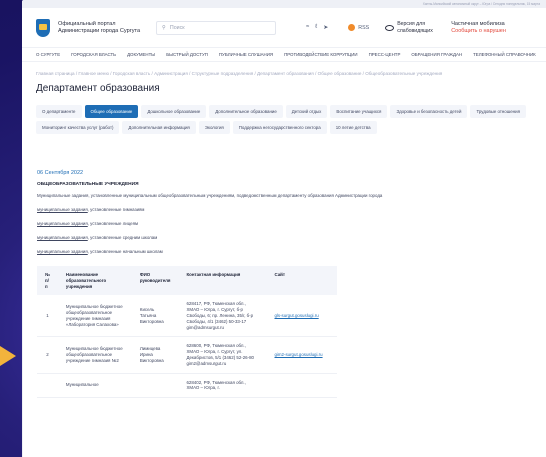 The image size is (546, 457). I want to click on blind-version-label: Версия для слабовидящих, so click(415, 27).